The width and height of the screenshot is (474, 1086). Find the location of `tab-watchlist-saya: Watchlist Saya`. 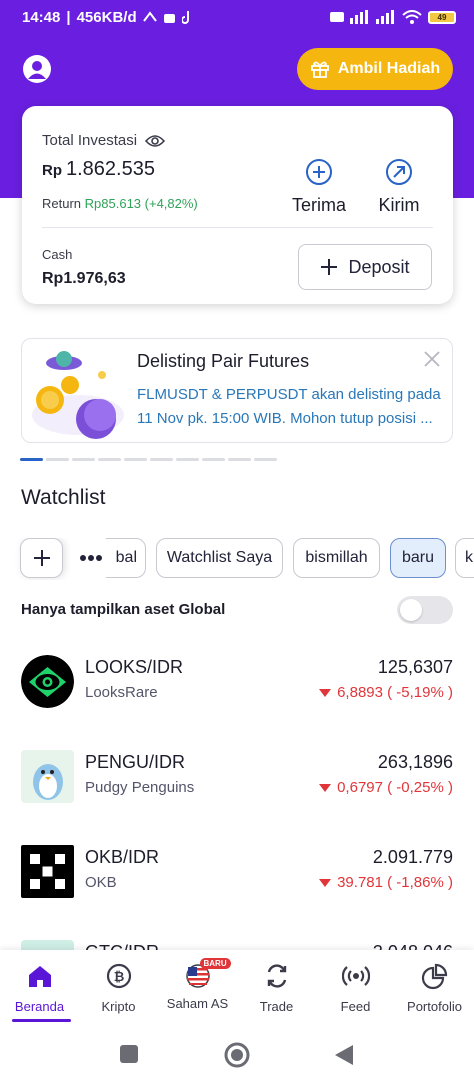

tab-watchlist-saya: Watchlist Saya is located at coordinates (219, 558).